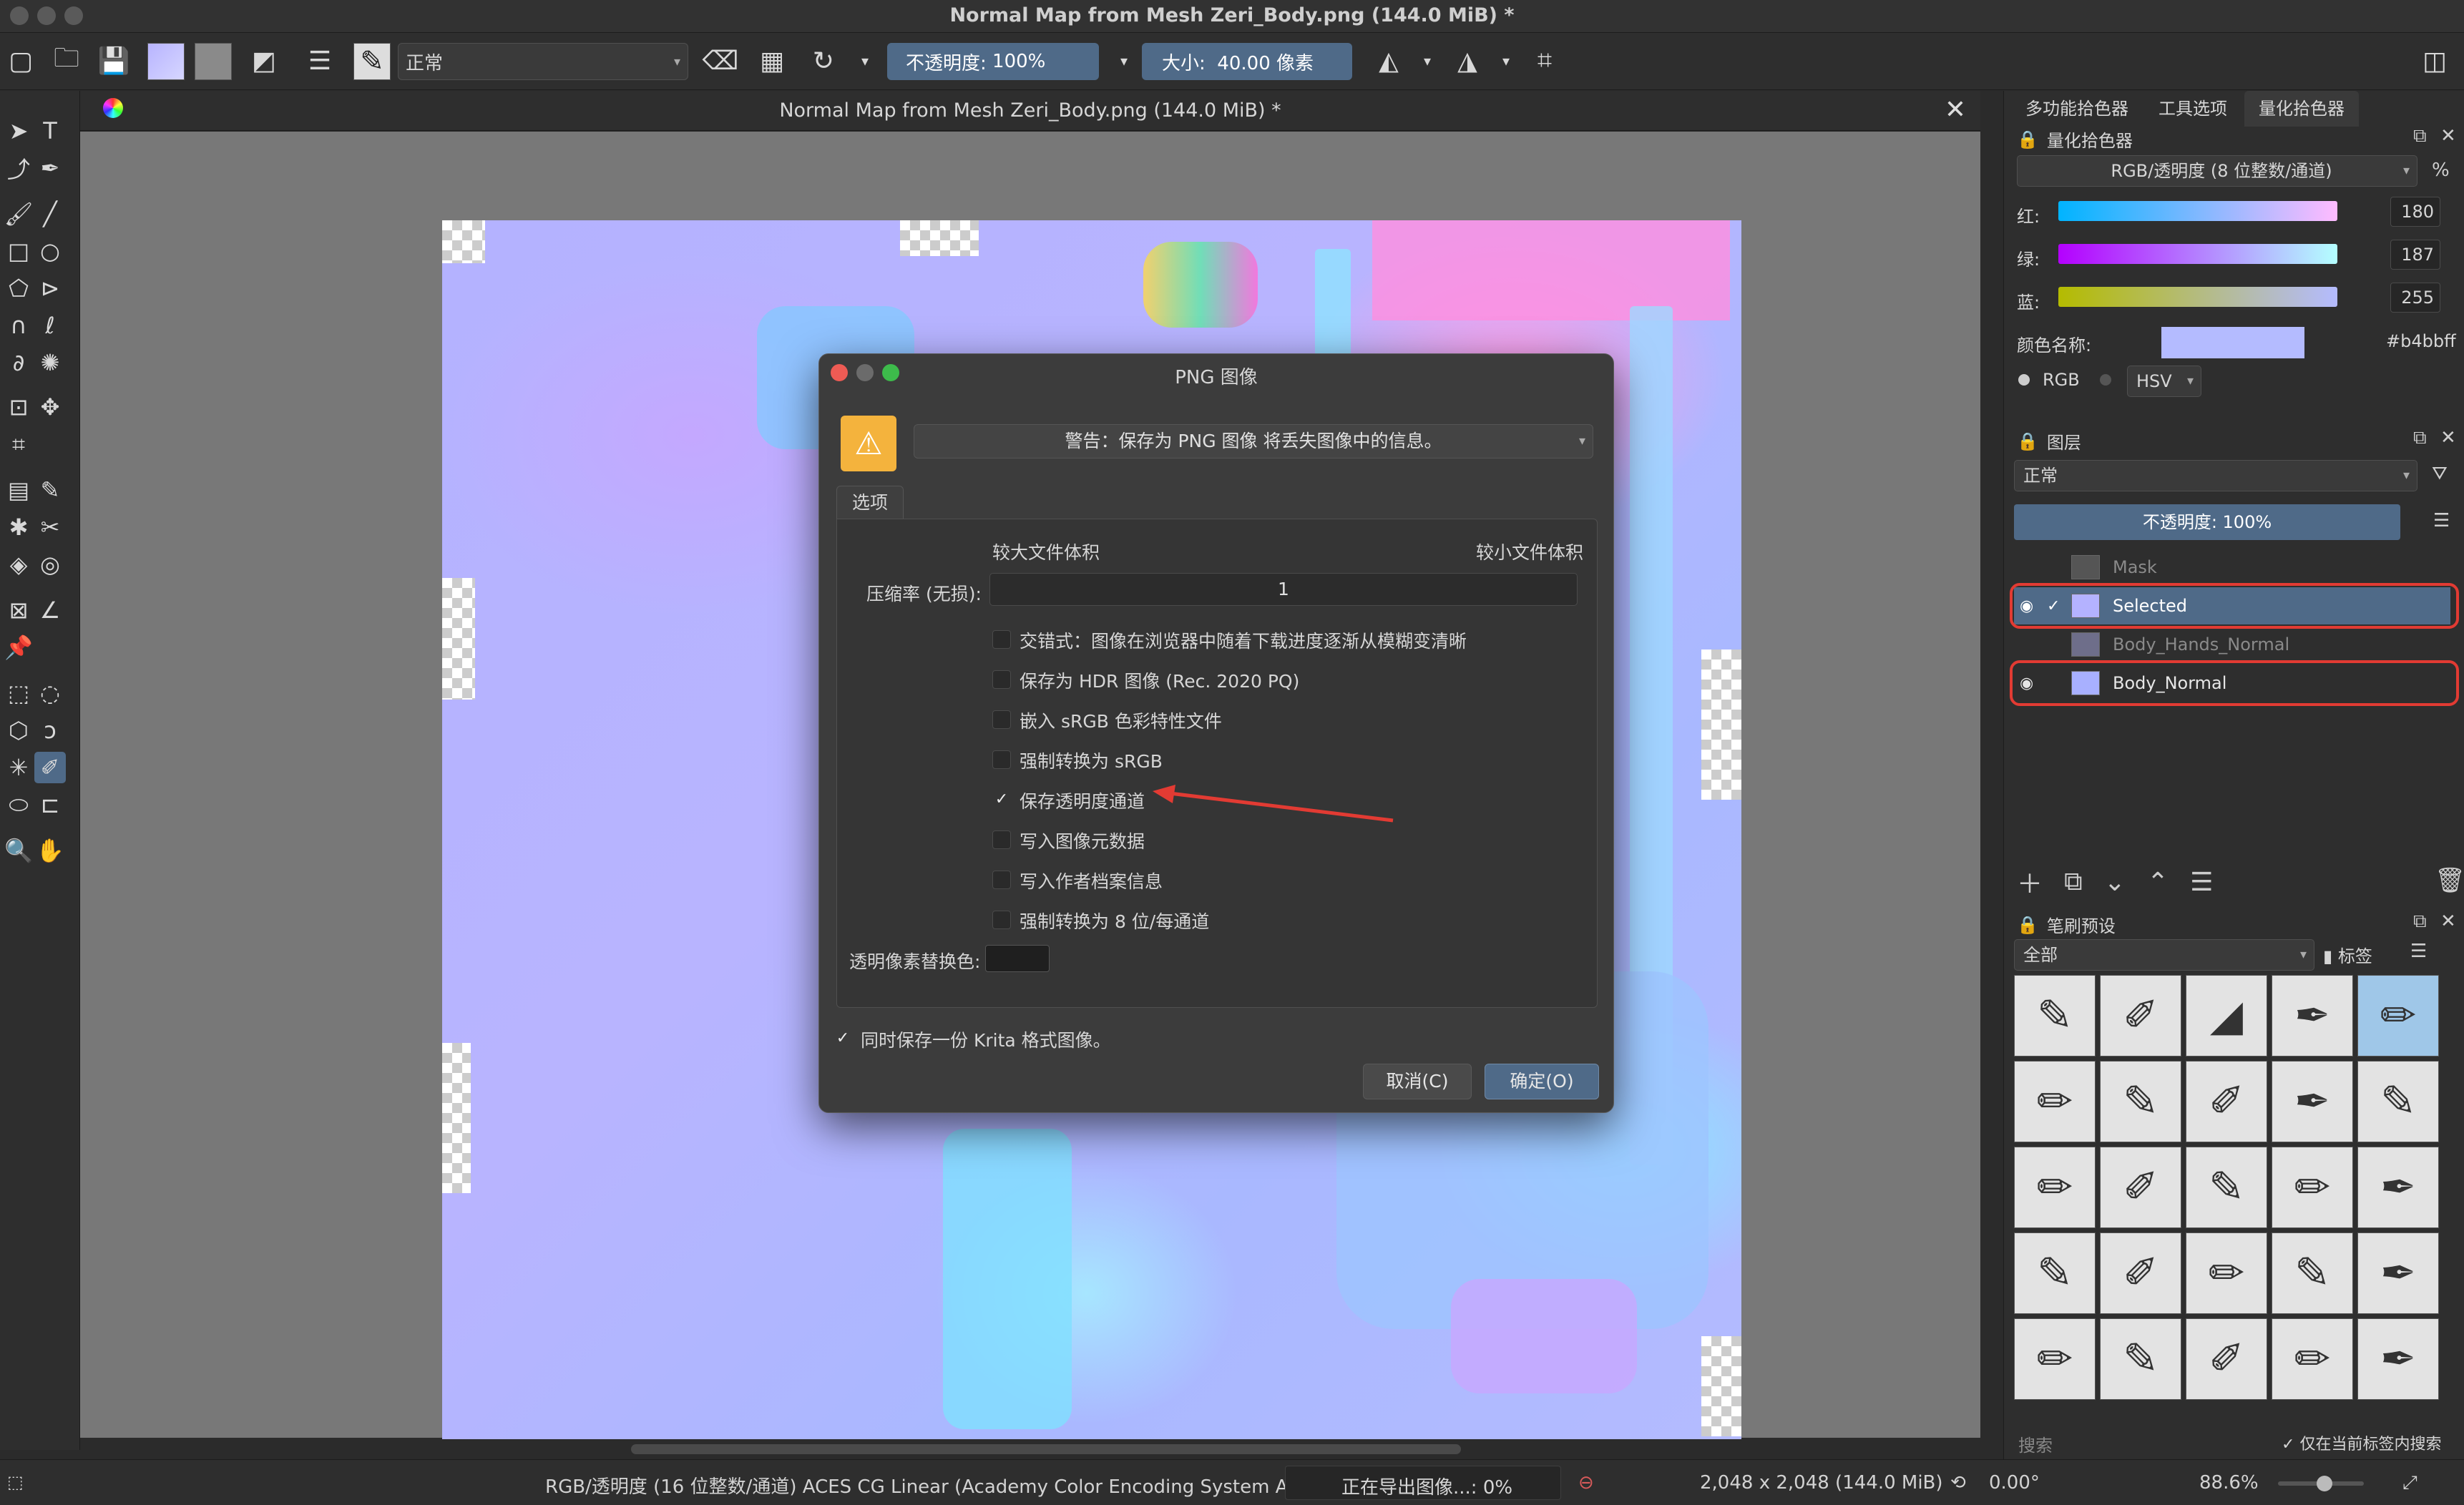  What do you see at coordinates (870, 503) in the screenshot?
I see `tab-options: 选项` at bounding box center [870, 503].